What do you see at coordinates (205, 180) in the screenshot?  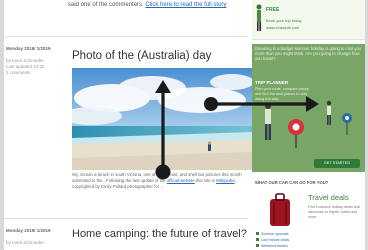 I see `caption-text-mid: this site is` at bounding box center [205, 180].